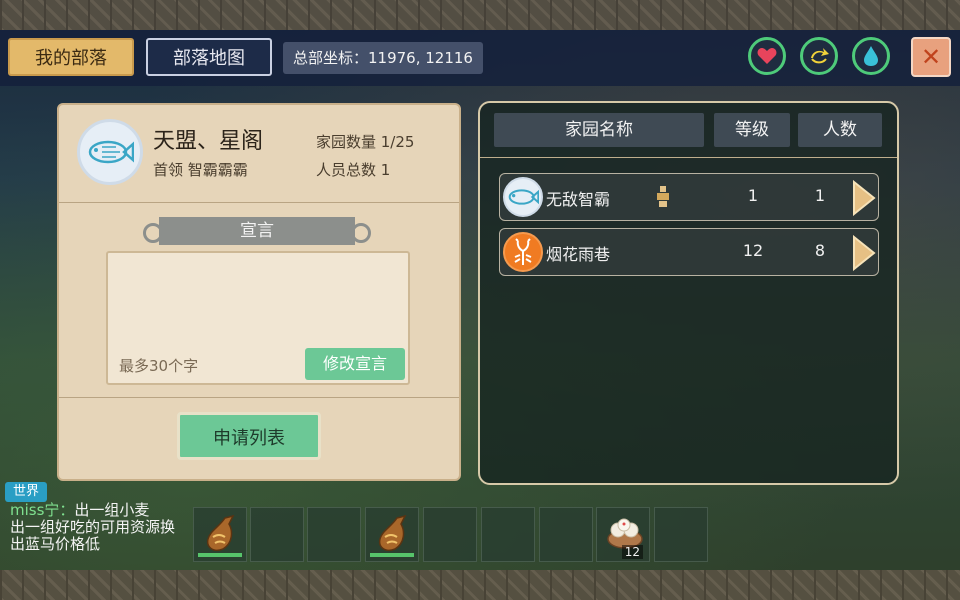  What do you see at coordinates (480, 15) in the screenshot?
I see `top-pattern-border` at bounding box center [480, 15].